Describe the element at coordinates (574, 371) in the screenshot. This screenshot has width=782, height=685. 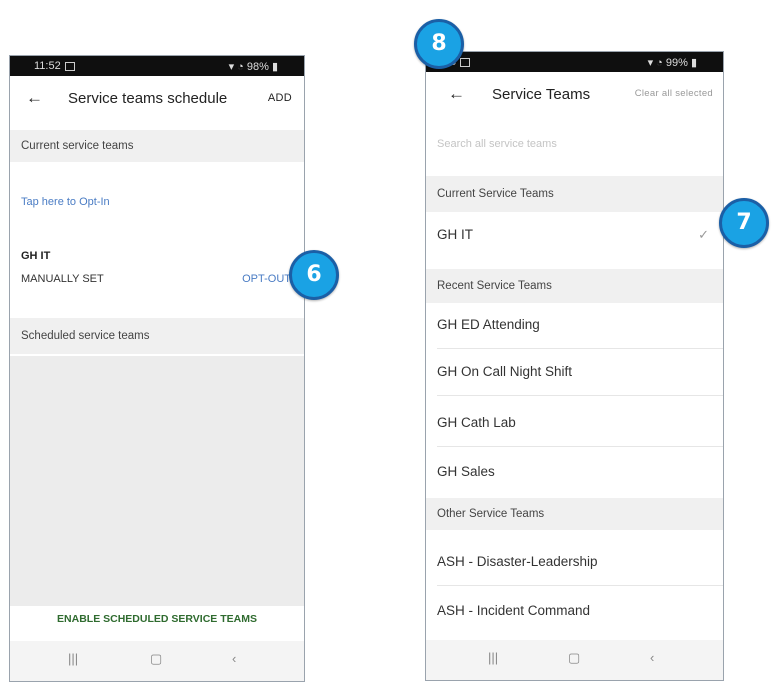
I see `list-item: GH On Call Night Shift` at that location.